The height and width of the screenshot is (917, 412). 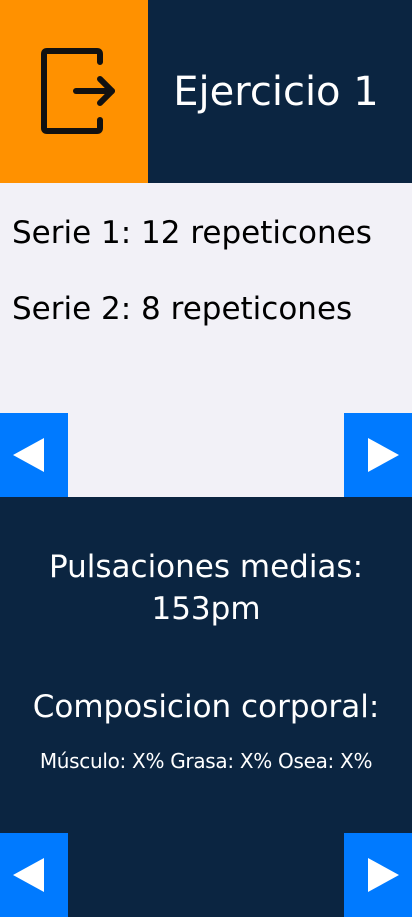 I want to click on exit-button, so click(x=74, y=91).